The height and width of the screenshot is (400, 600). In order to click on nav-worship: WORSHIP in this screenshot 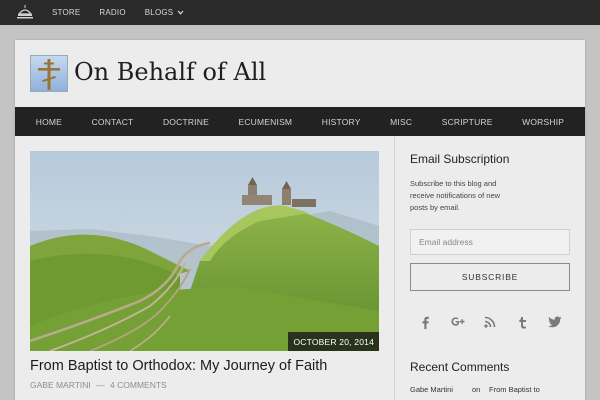, I will do `click(543, 122)`.